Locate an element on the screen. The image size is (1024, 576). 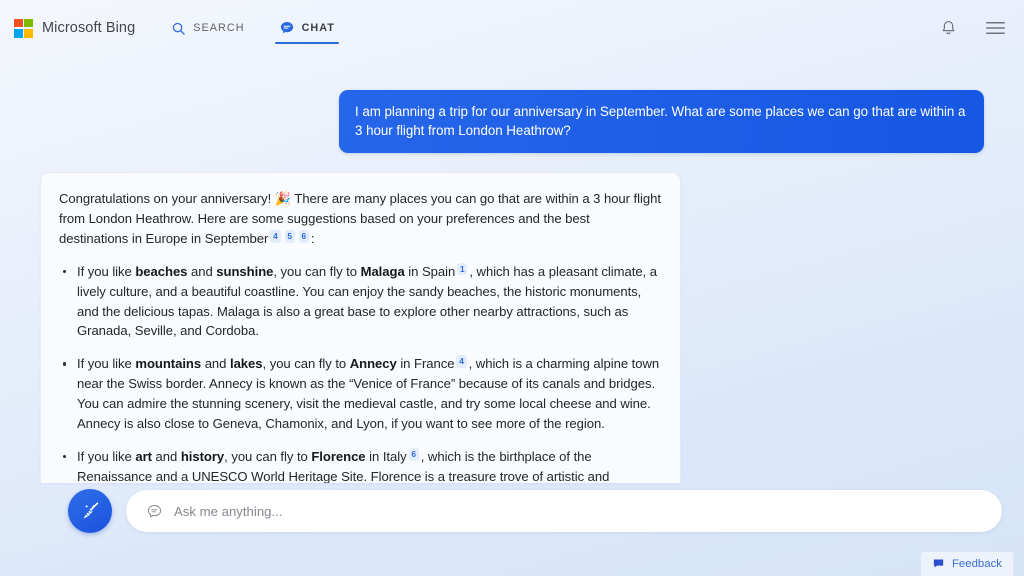
new-topic-sweep-button is located at coordinates (90, 511).